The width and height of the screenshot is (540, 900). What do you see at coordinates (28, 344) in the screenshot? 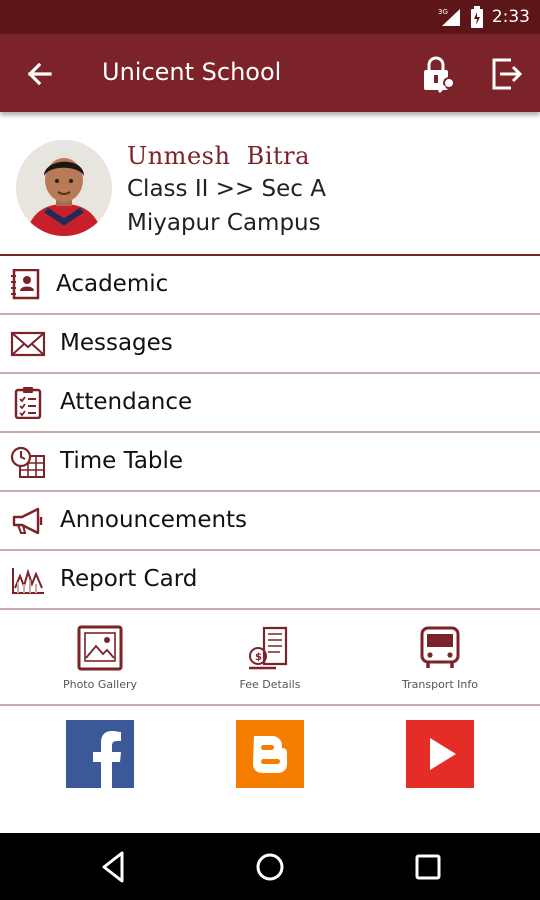
I see `envelope-icon` at bounding box center [28, 344].